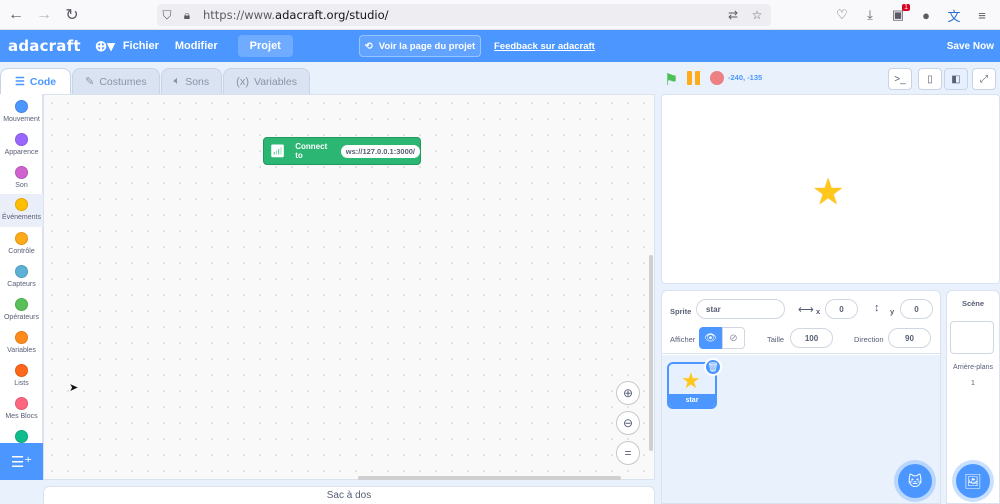  I want to click on category-motion: Mouvement, so click(21, 112).